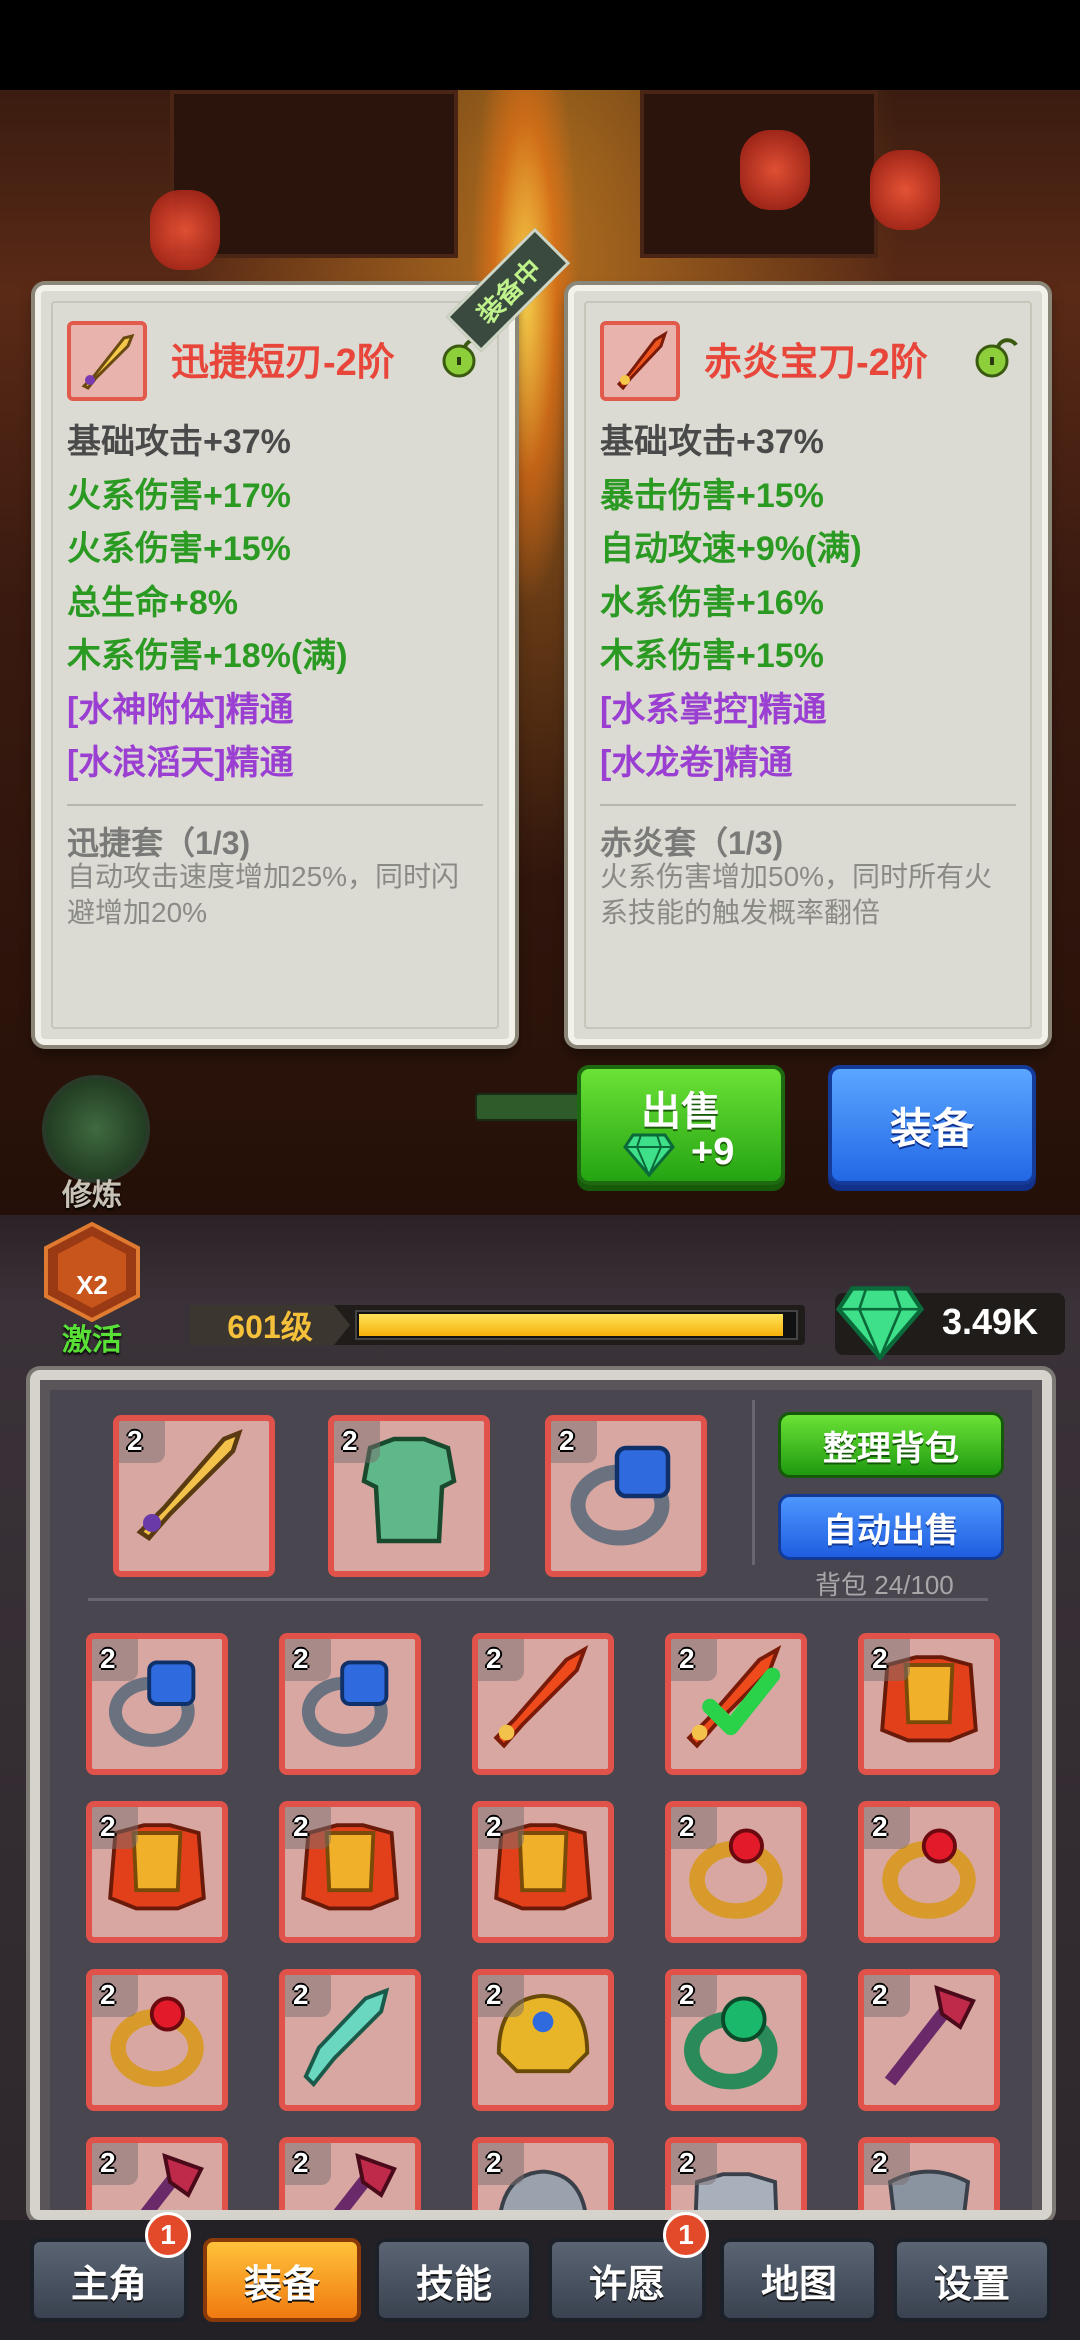  Describe the element at coordinates (283, 363) in the screenshot. I see `item-title: 迅捷短刃-2阶` at that location.